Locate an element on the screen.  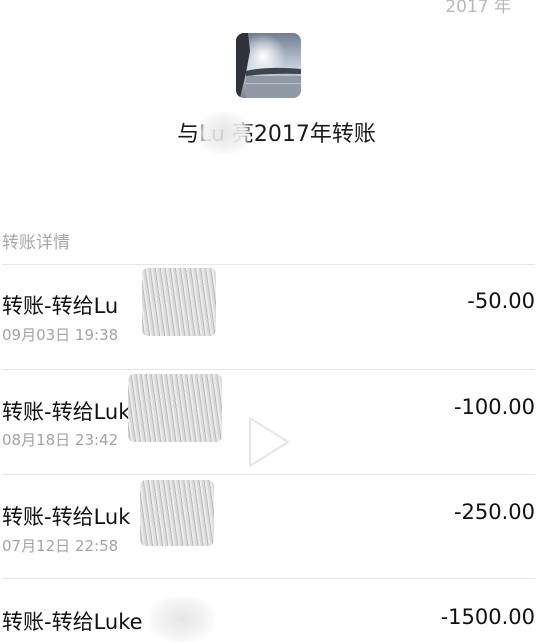
transaction-title: 转账-转给Lu is located at coordinates (60, 306).